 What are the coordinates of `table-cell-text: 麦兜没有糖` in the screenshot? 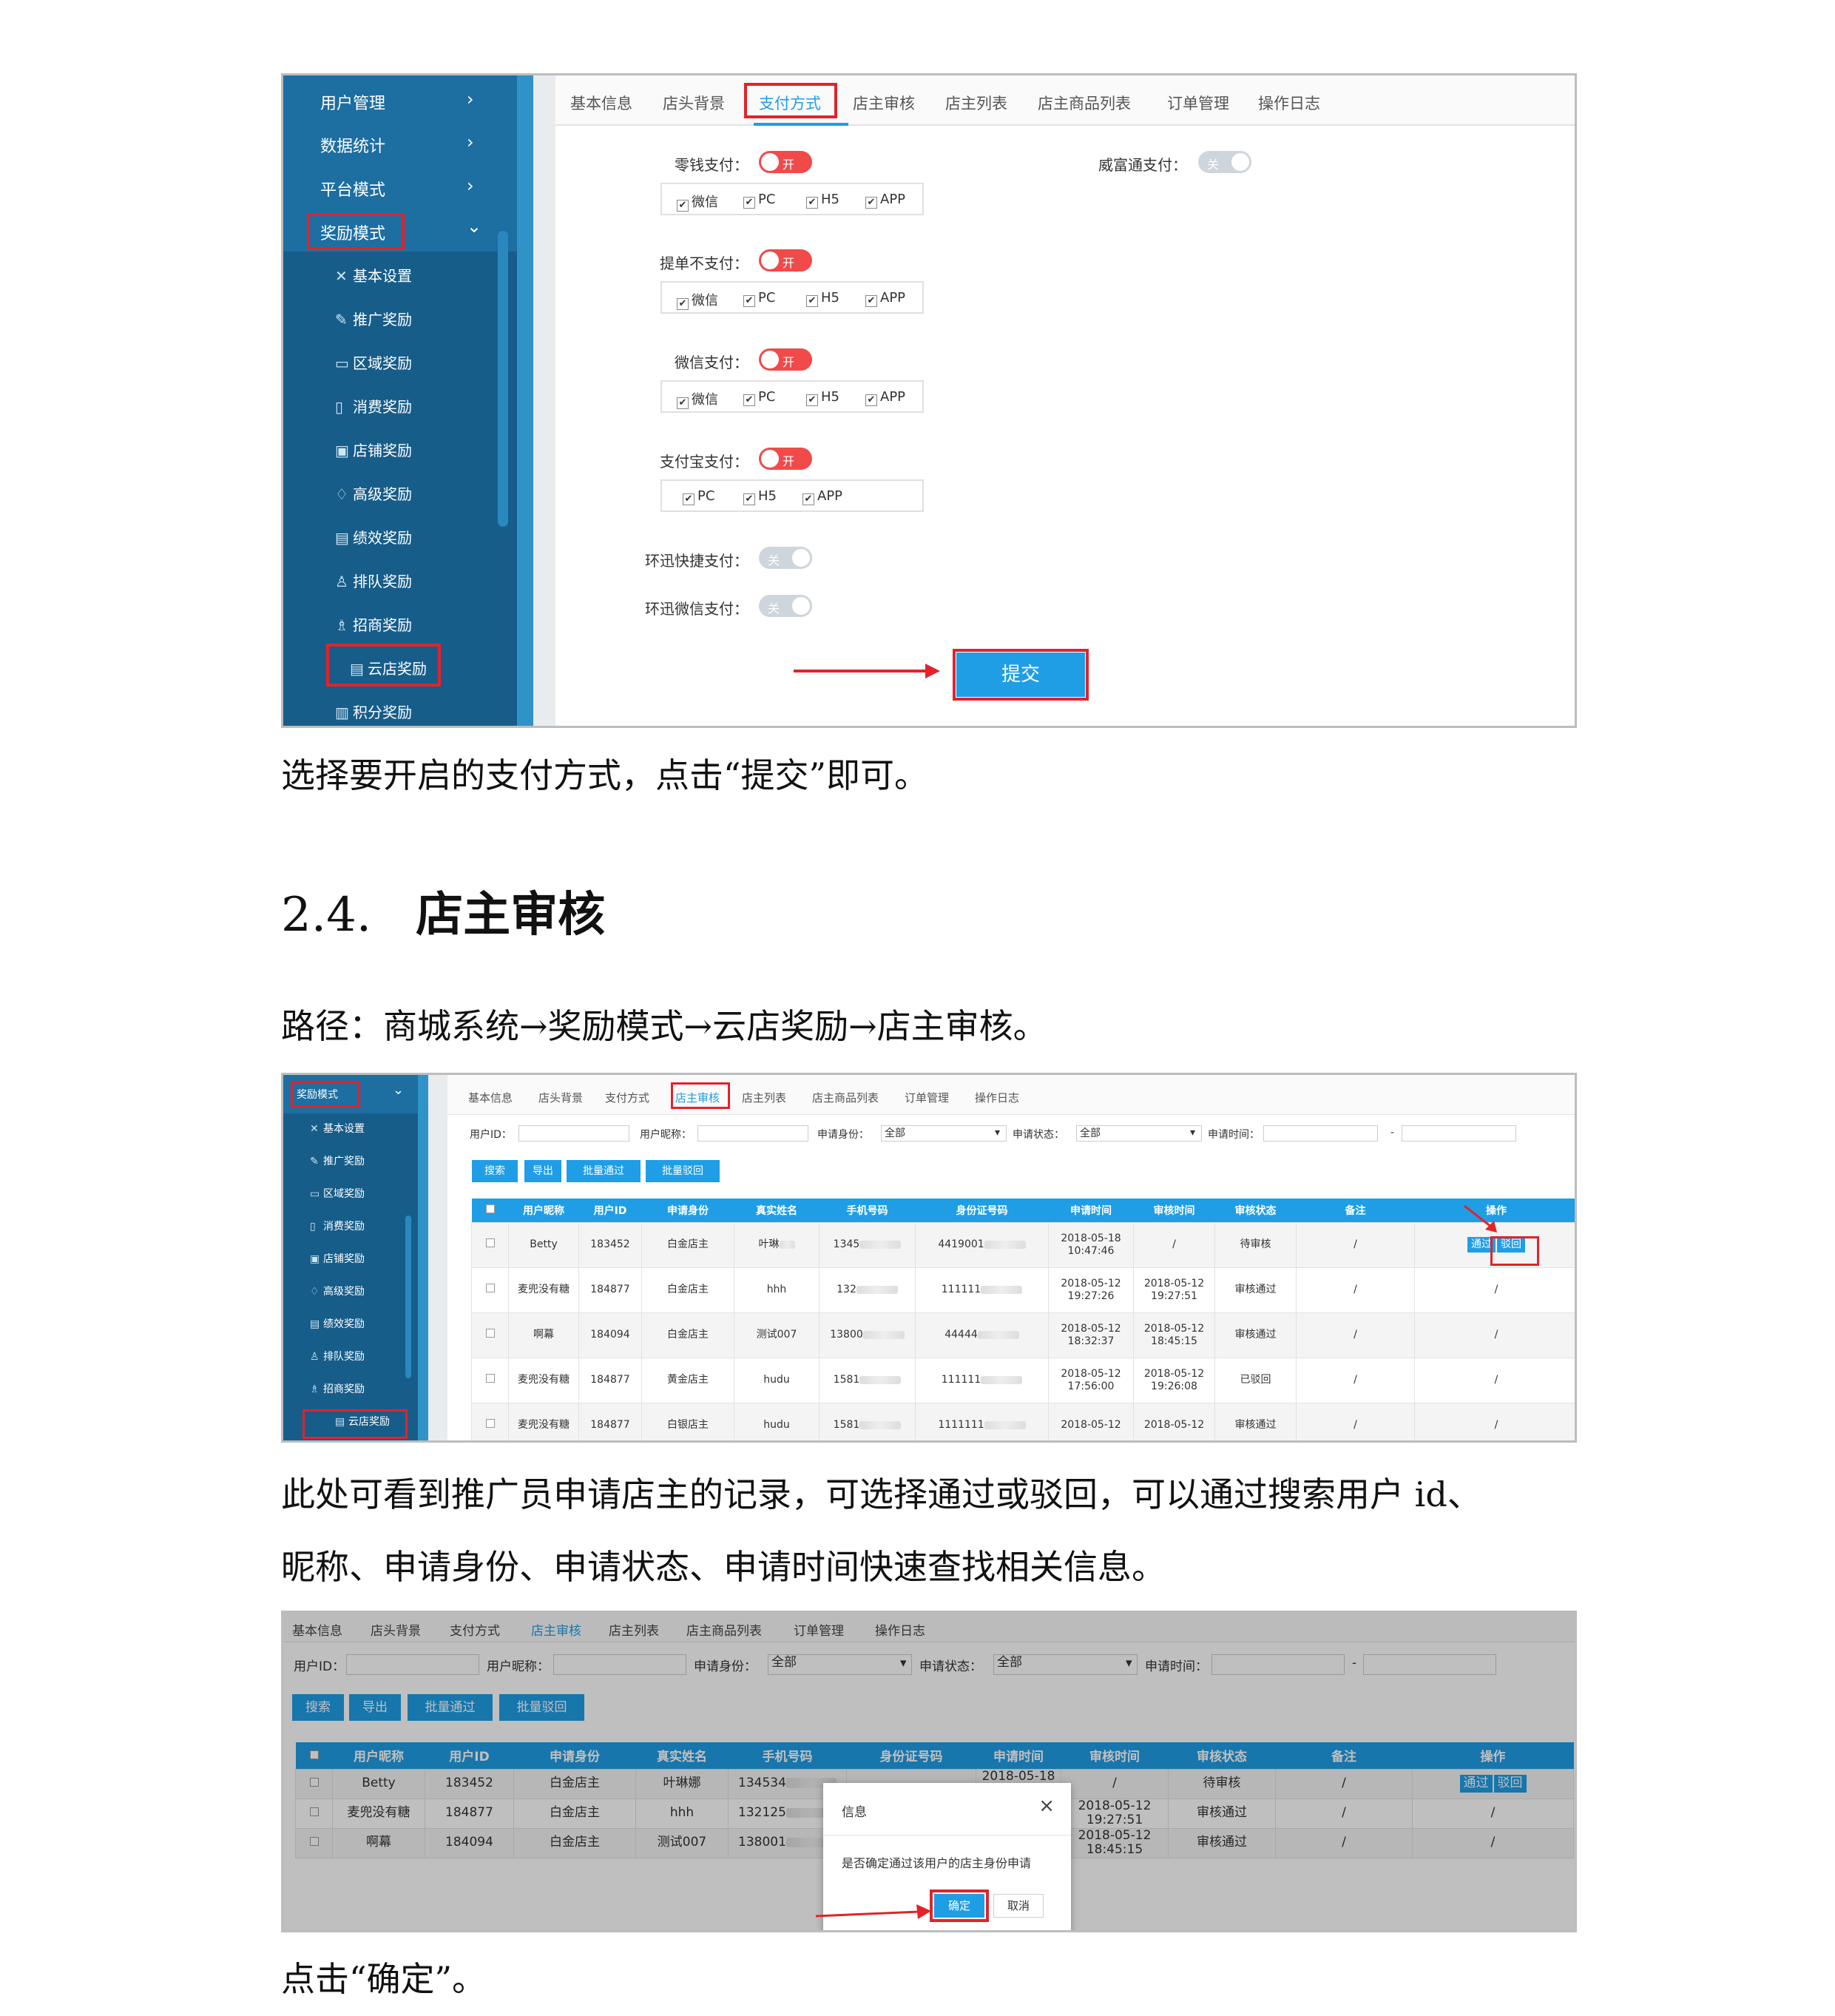 It's located at (544, 1380).